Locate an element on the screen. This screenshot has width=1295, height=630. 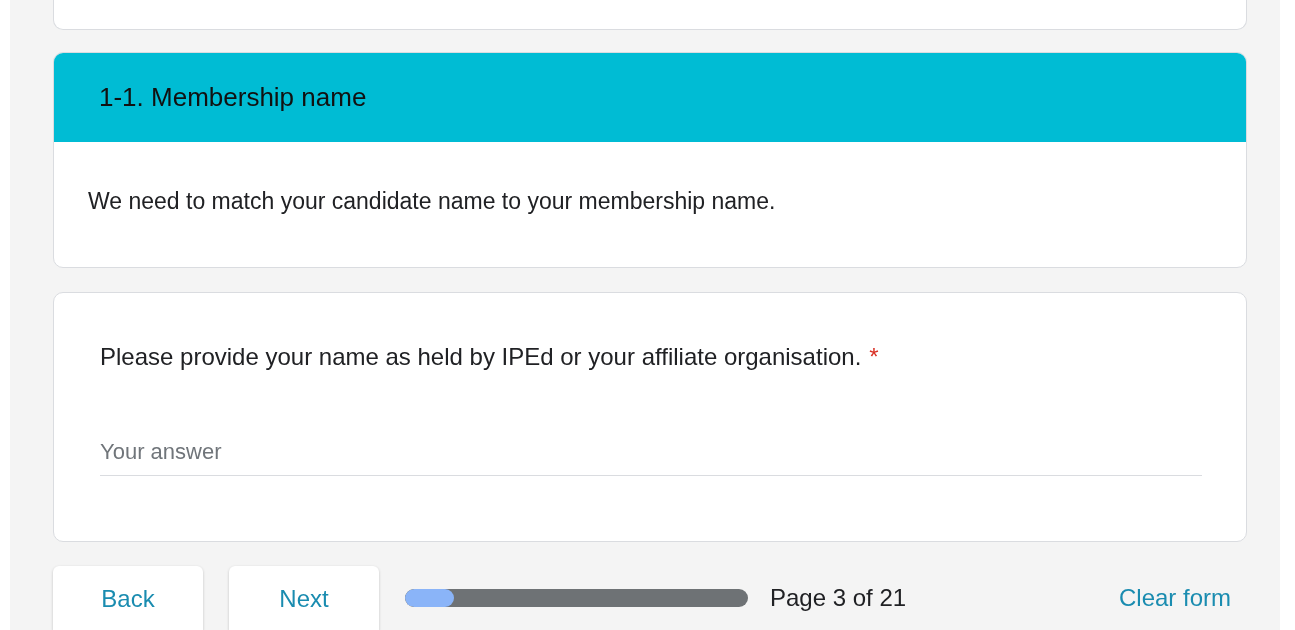
section-description: We need to match your candidate name to your membership name. is located at coordinates (432, 201).